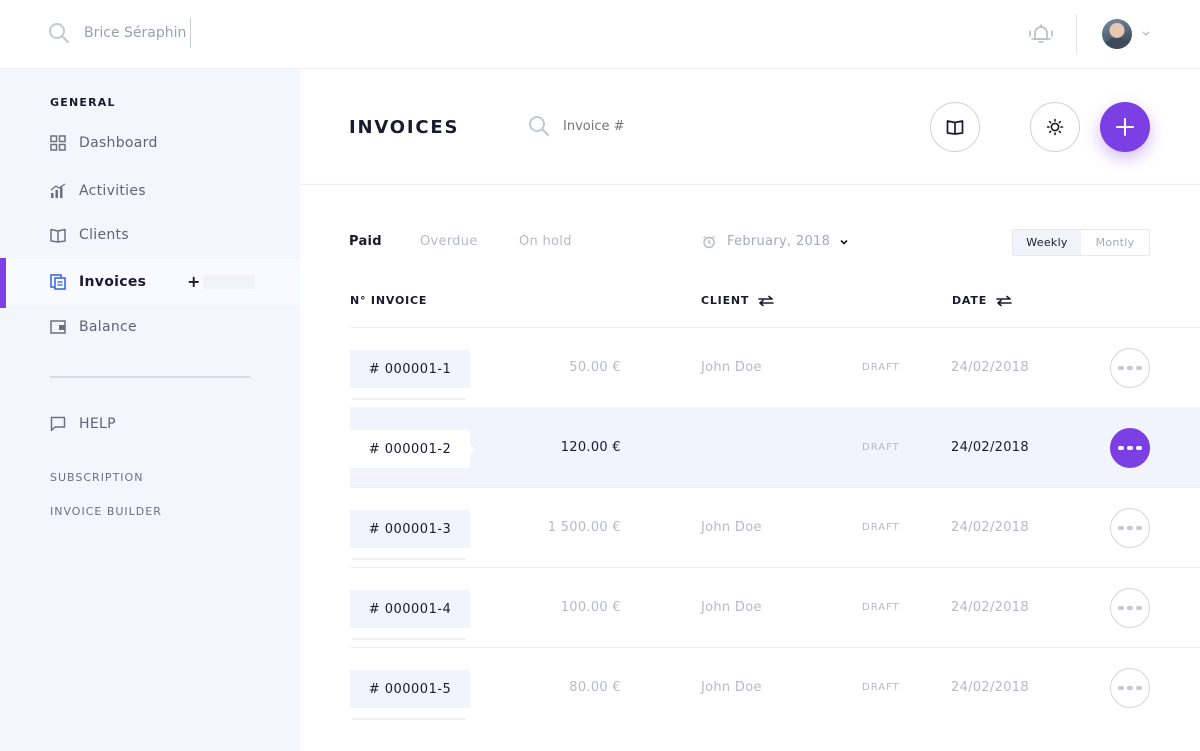 Image resolution: width=1200 pixels, height=751 pixels. I want to click on tab-paid: Paid, so click(365, 241).